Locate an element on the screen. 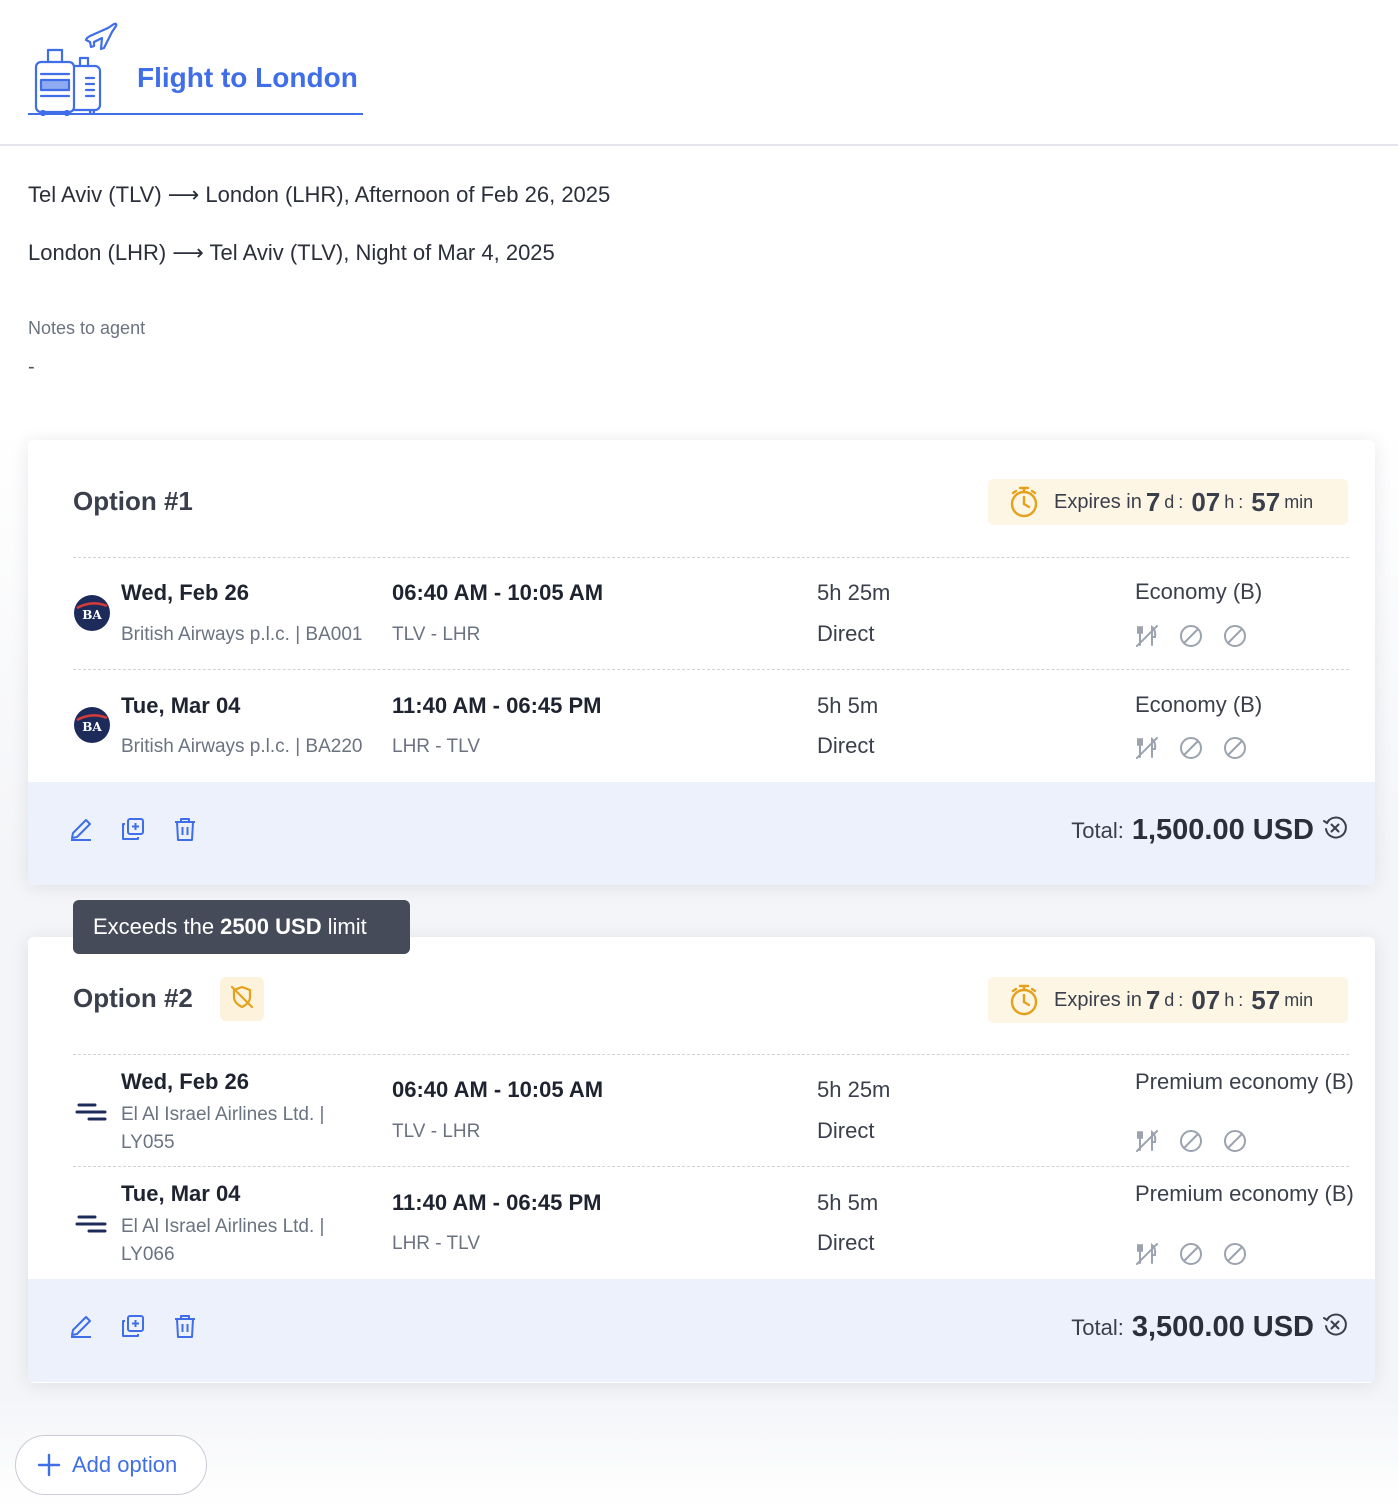 The height and width of the screenshot is (1508, 1398). add-option-label: Add option is located at coordinates (125, 1464).